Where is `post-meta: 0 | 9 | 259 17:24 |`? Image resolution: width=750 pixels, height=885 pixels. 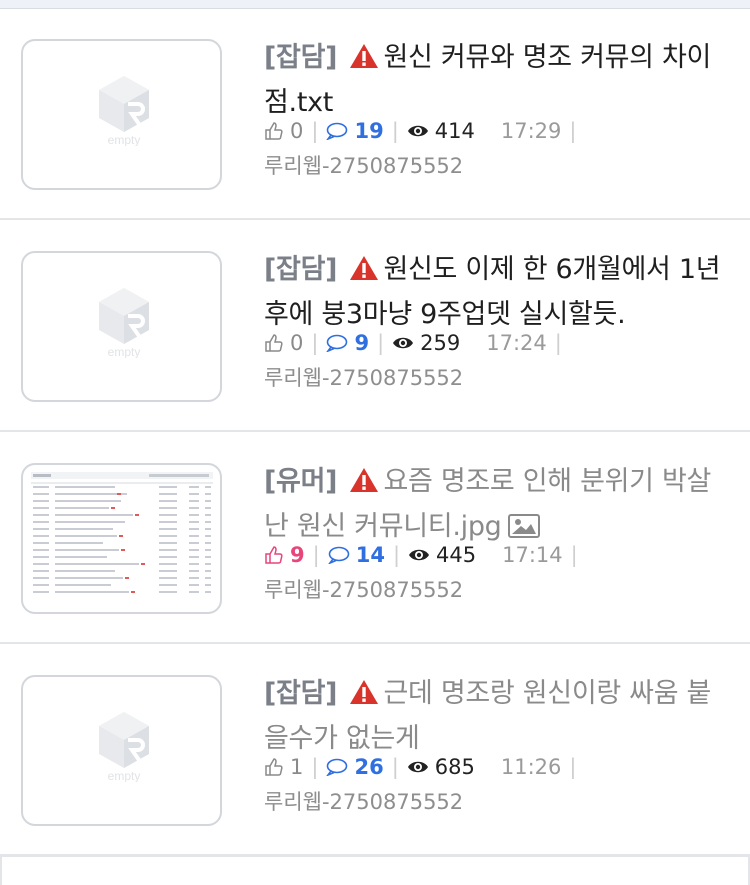 post-meta: 0 | 9 | 259 17:24 | is located at coordinates (417, 342).